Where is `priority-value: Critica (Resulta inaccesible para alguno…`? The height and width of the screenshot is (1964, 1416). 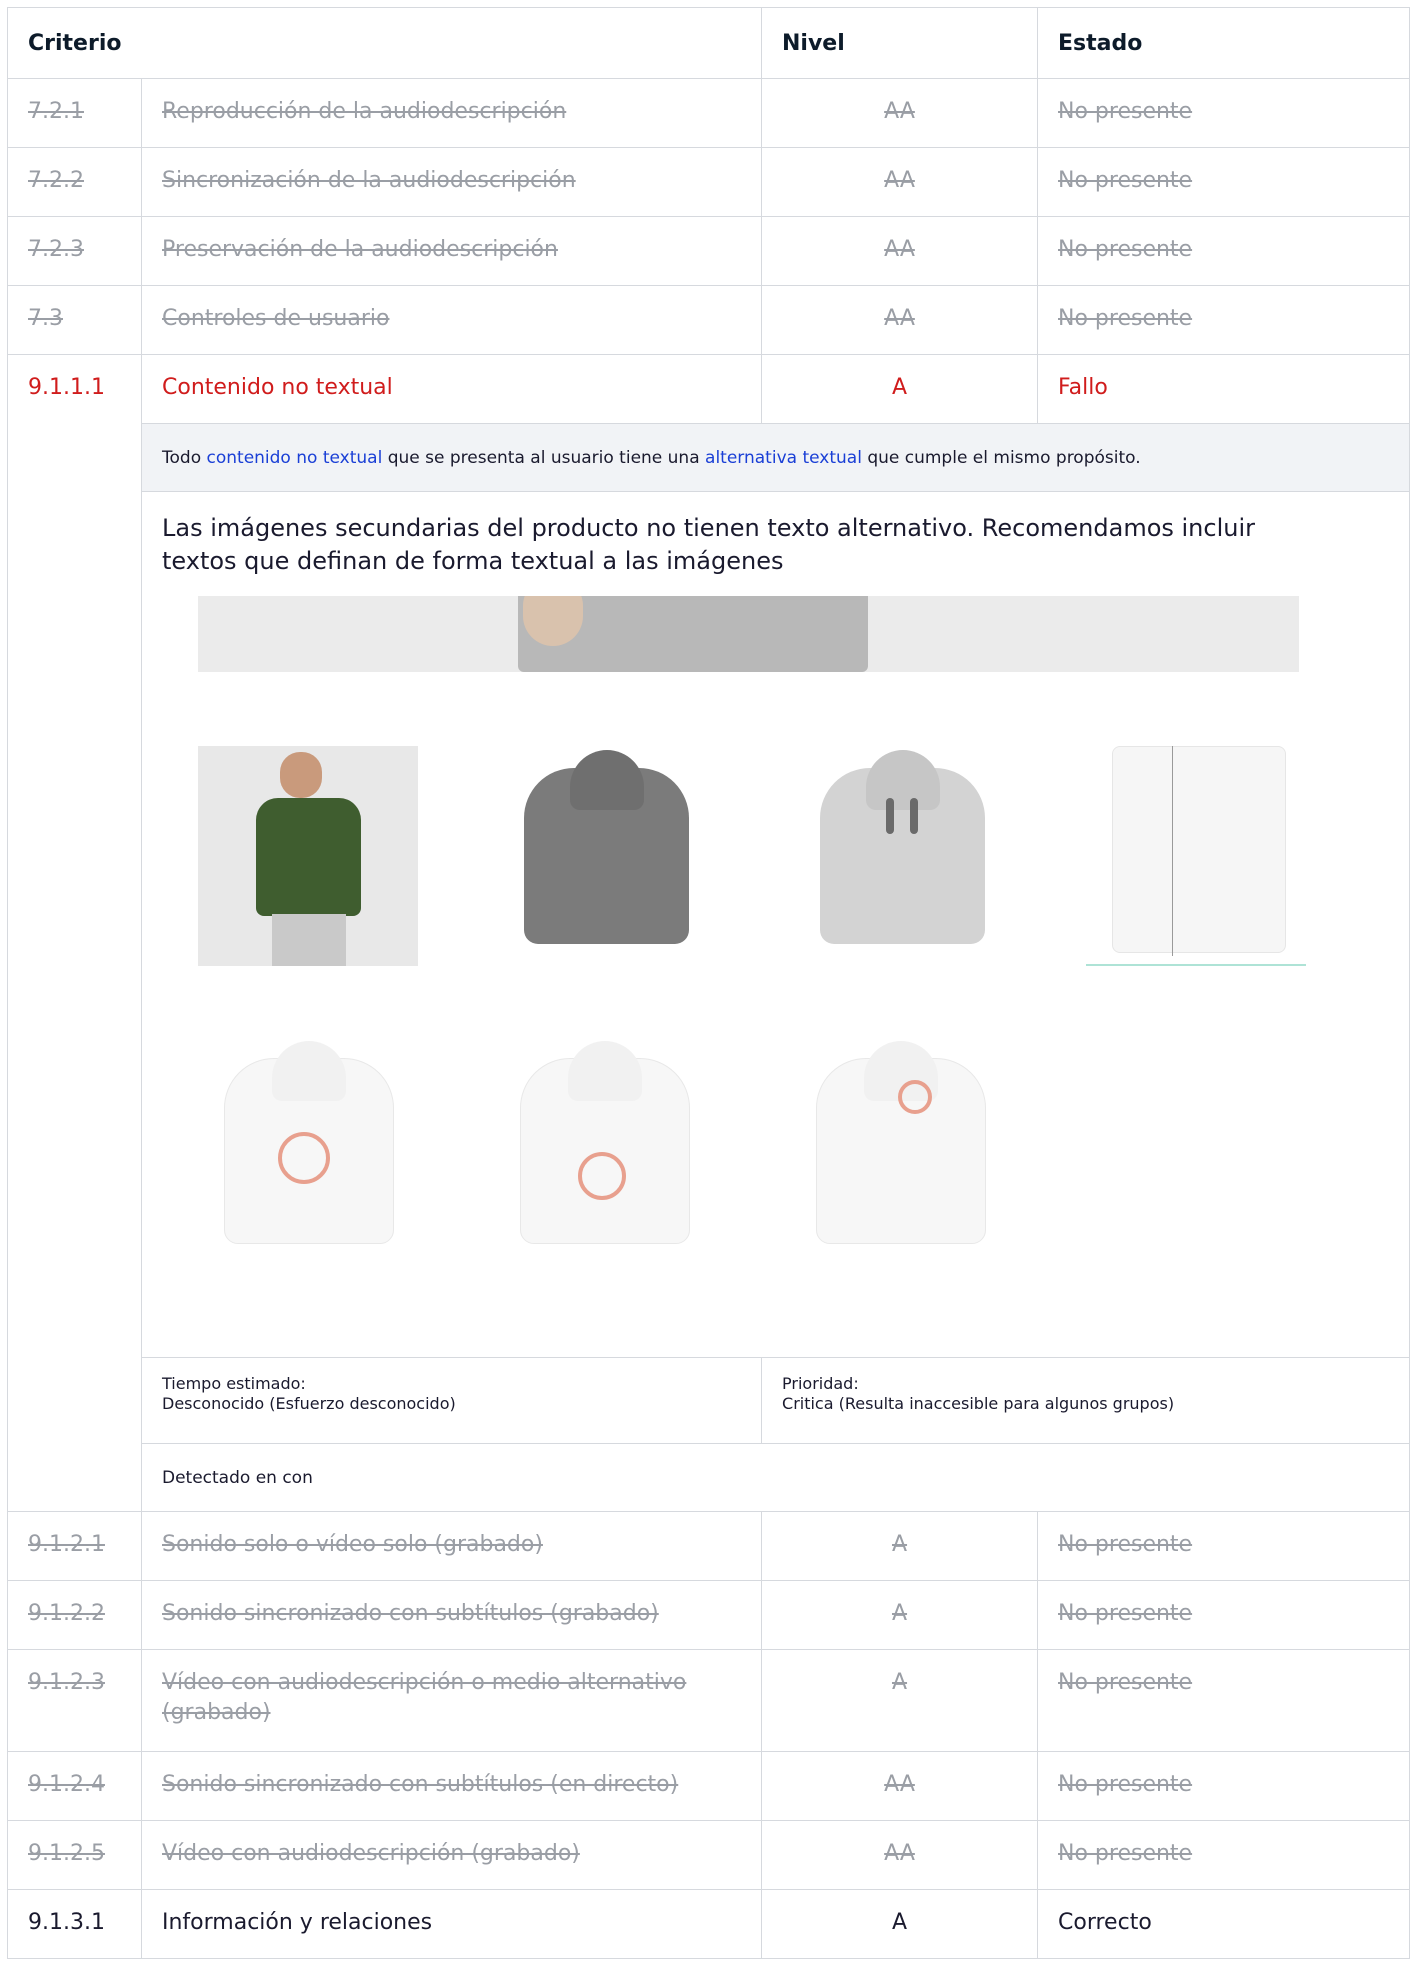
priority-value: Critica (Resulta inaccesible para alguno… is located at coordinates (978, 1403).